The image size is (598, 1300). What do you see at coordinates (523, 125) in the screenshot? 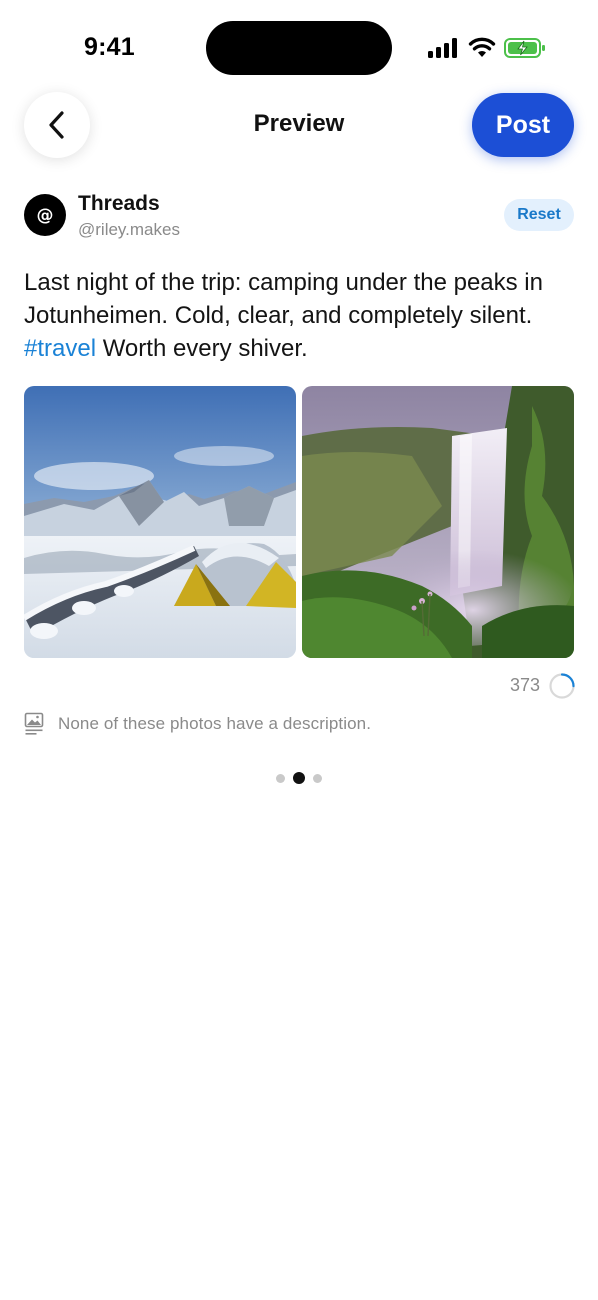
I see `post-button: Post` at bounding box center [523, 125].